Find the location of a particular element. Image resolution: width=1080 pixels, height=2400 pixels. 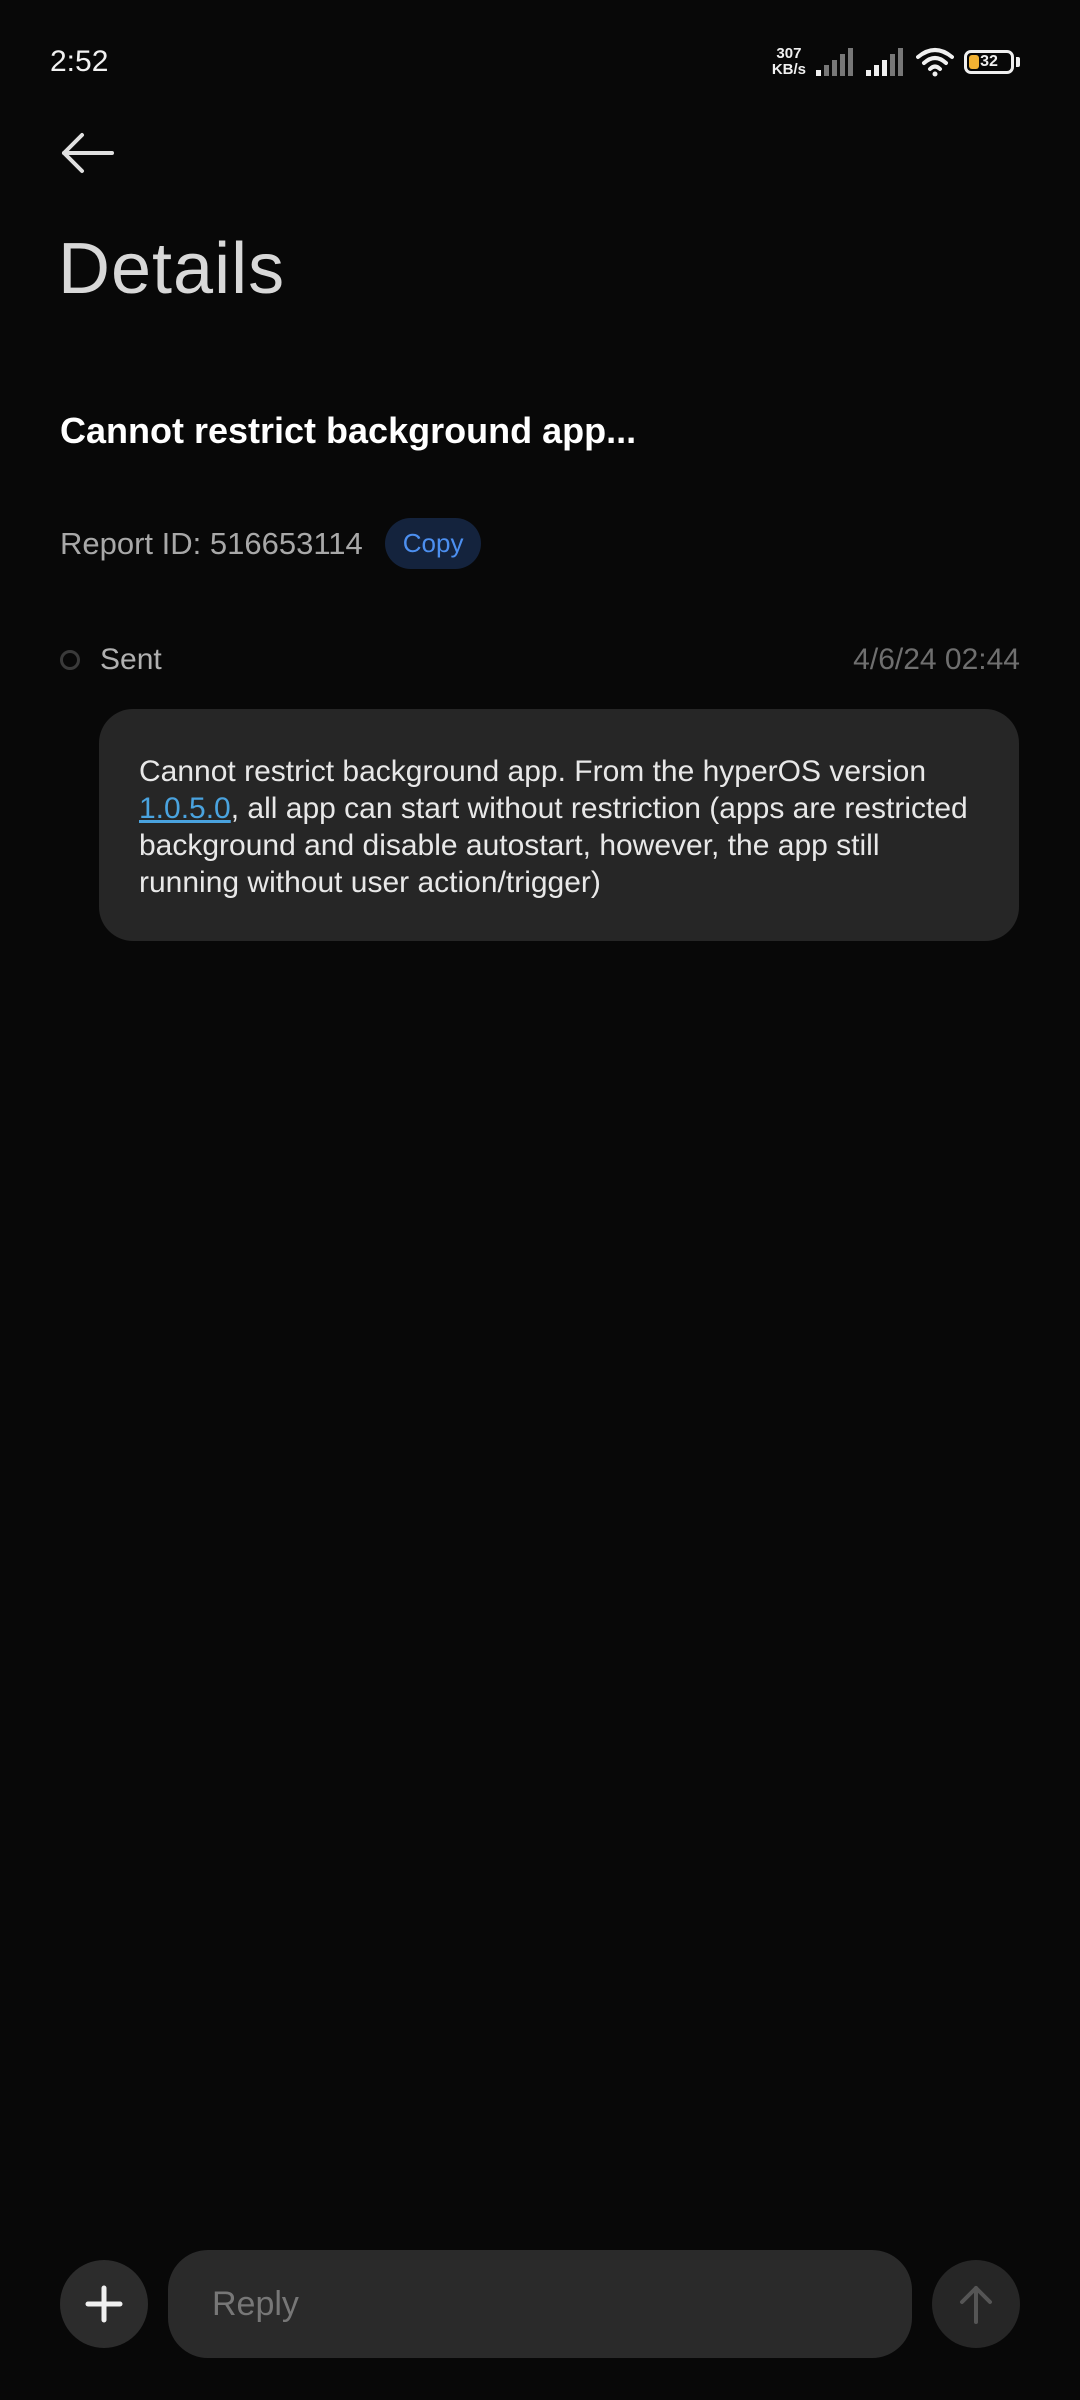

page-title: Details is located at coordinates (172, 269).